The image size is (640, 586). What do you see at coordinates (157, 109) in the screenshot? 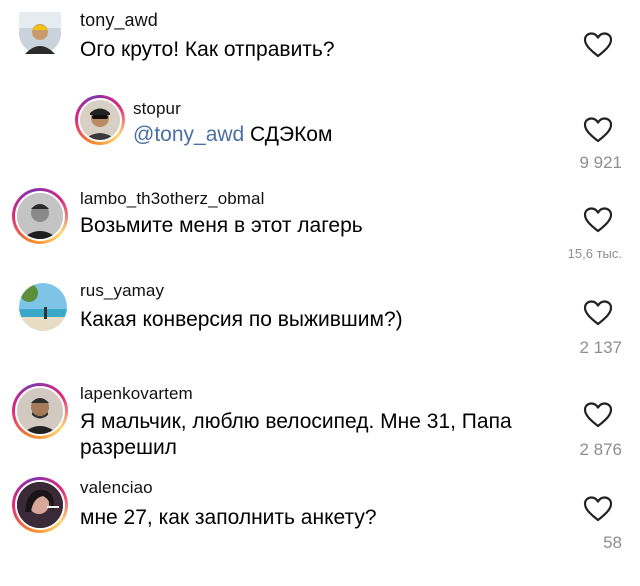
I see `comment-username: stopur` at bounding box center [157, 109].